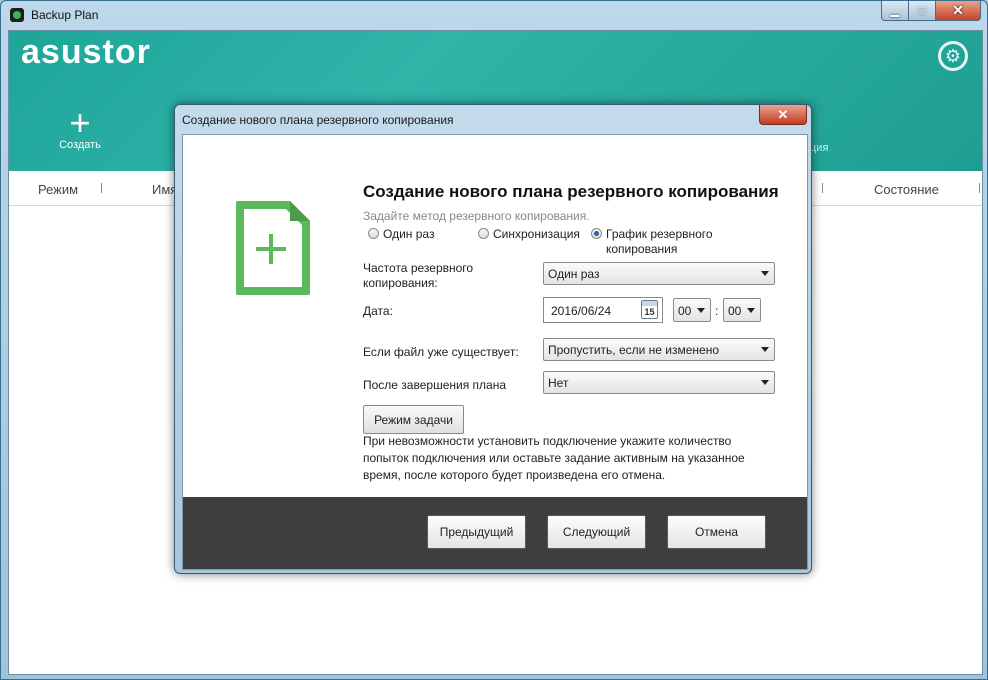 The image size is (988, 680). I want to click on method-schedule-label: График резервного копирования, so click(659, 241).